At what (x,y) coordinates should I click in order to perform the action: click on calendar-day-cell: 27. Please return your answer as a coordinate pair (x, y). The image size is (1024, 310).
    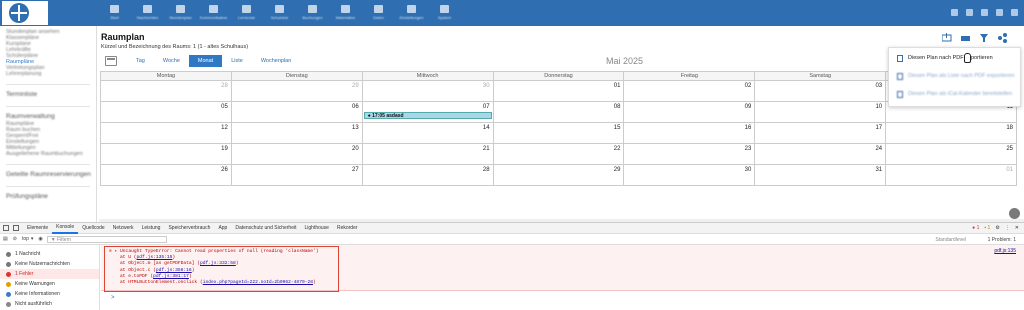
    Looking at the image, I should click on (297, 175).